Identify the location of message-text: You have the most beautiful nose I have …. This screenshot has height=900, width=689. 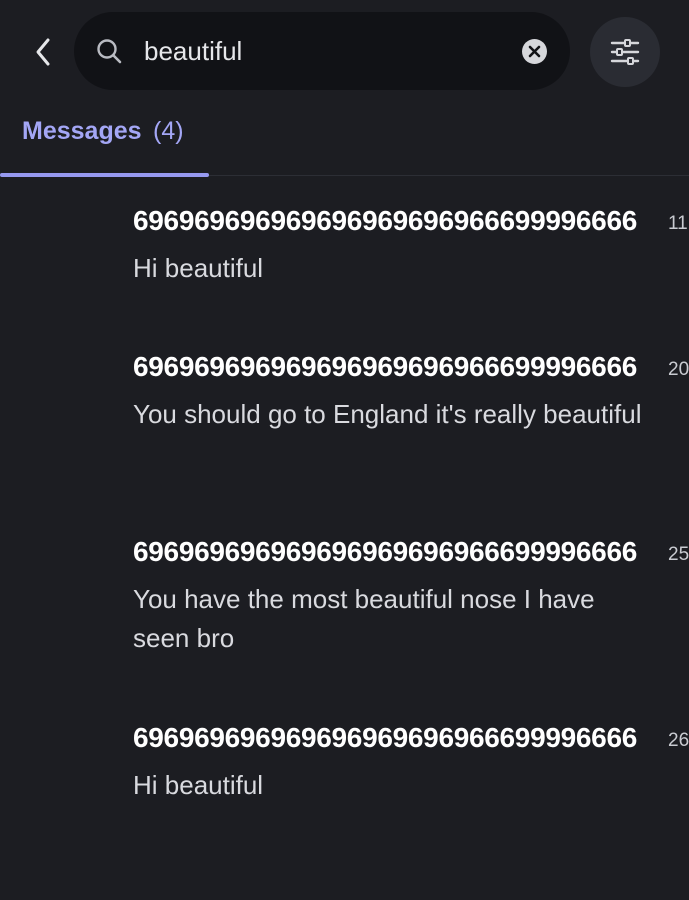
(364, 618).